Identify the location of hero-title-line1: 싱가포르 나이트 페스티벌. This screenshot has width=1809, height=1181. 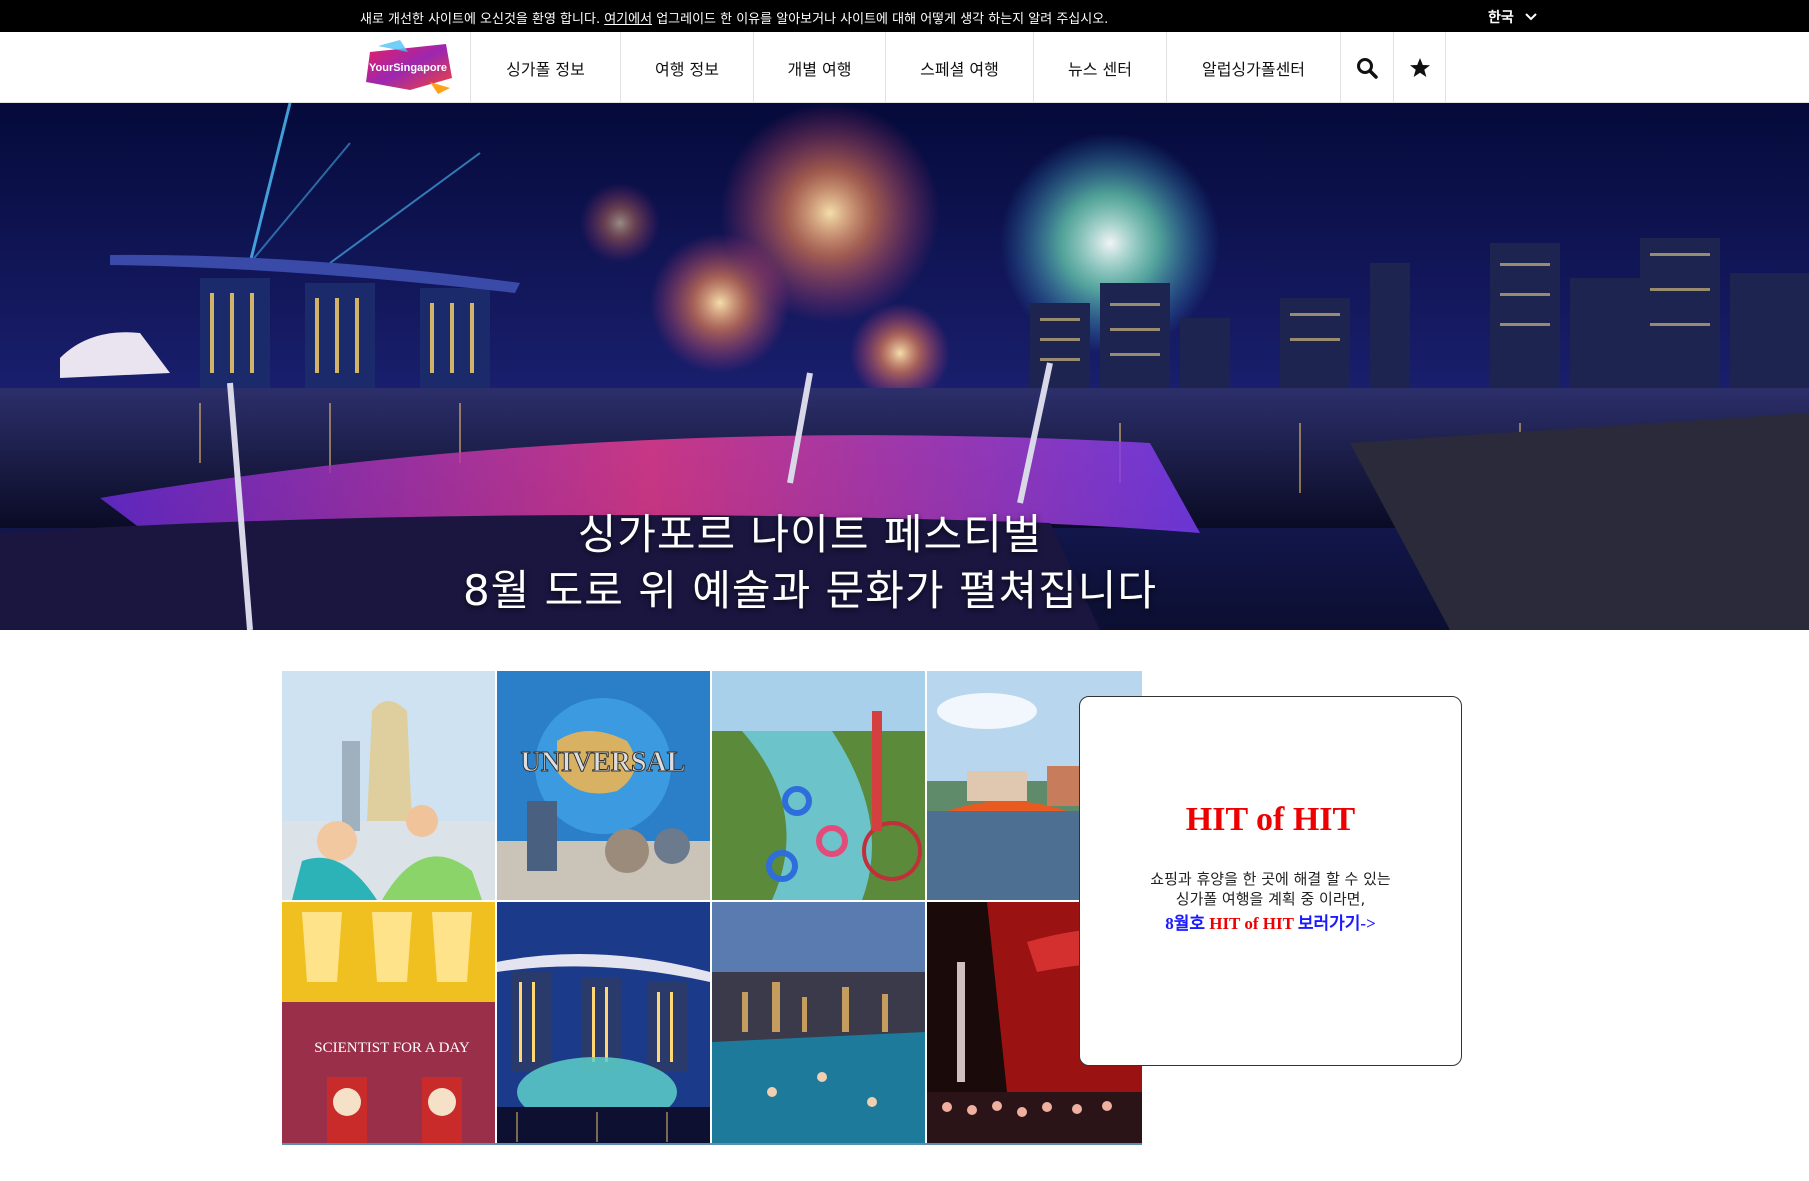
(810, 534).